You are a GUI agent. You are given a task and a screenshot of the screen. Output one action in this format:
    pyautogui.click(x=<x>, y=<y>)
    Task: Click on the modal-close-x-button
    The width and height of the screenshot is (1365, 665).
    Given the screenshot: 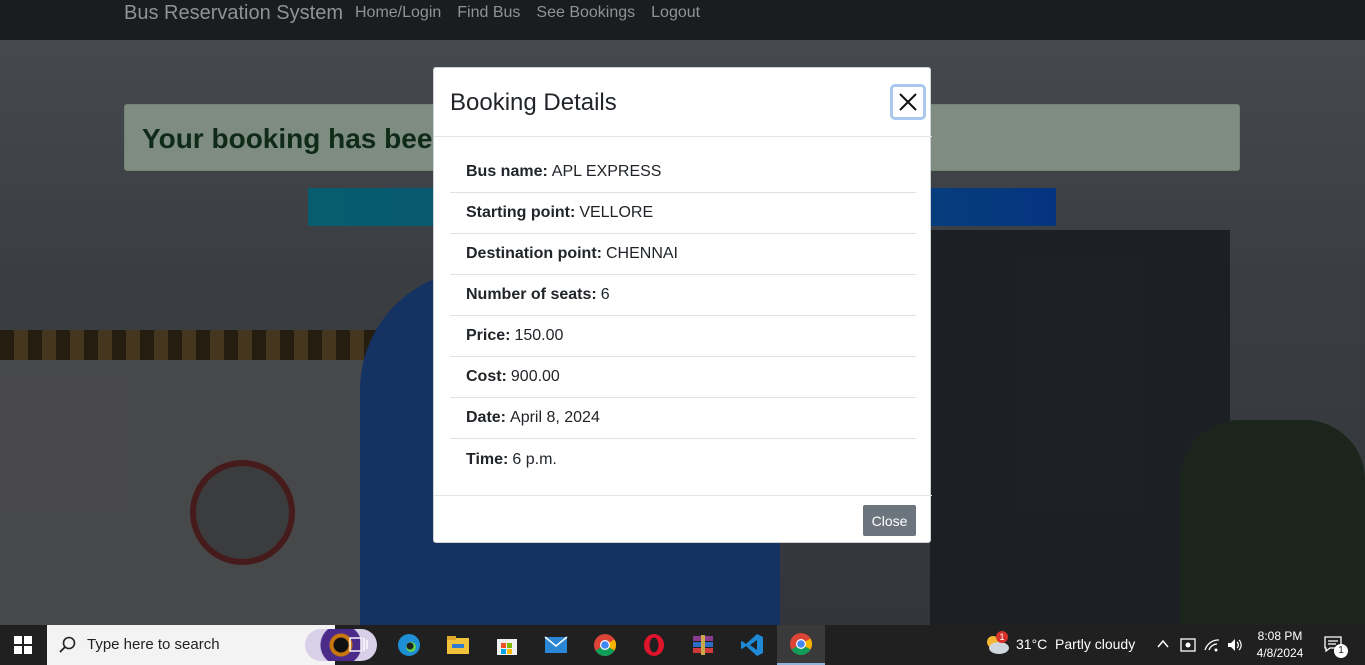 What is the action you would take?
    pyautogui.click(x=908, y=102)
    